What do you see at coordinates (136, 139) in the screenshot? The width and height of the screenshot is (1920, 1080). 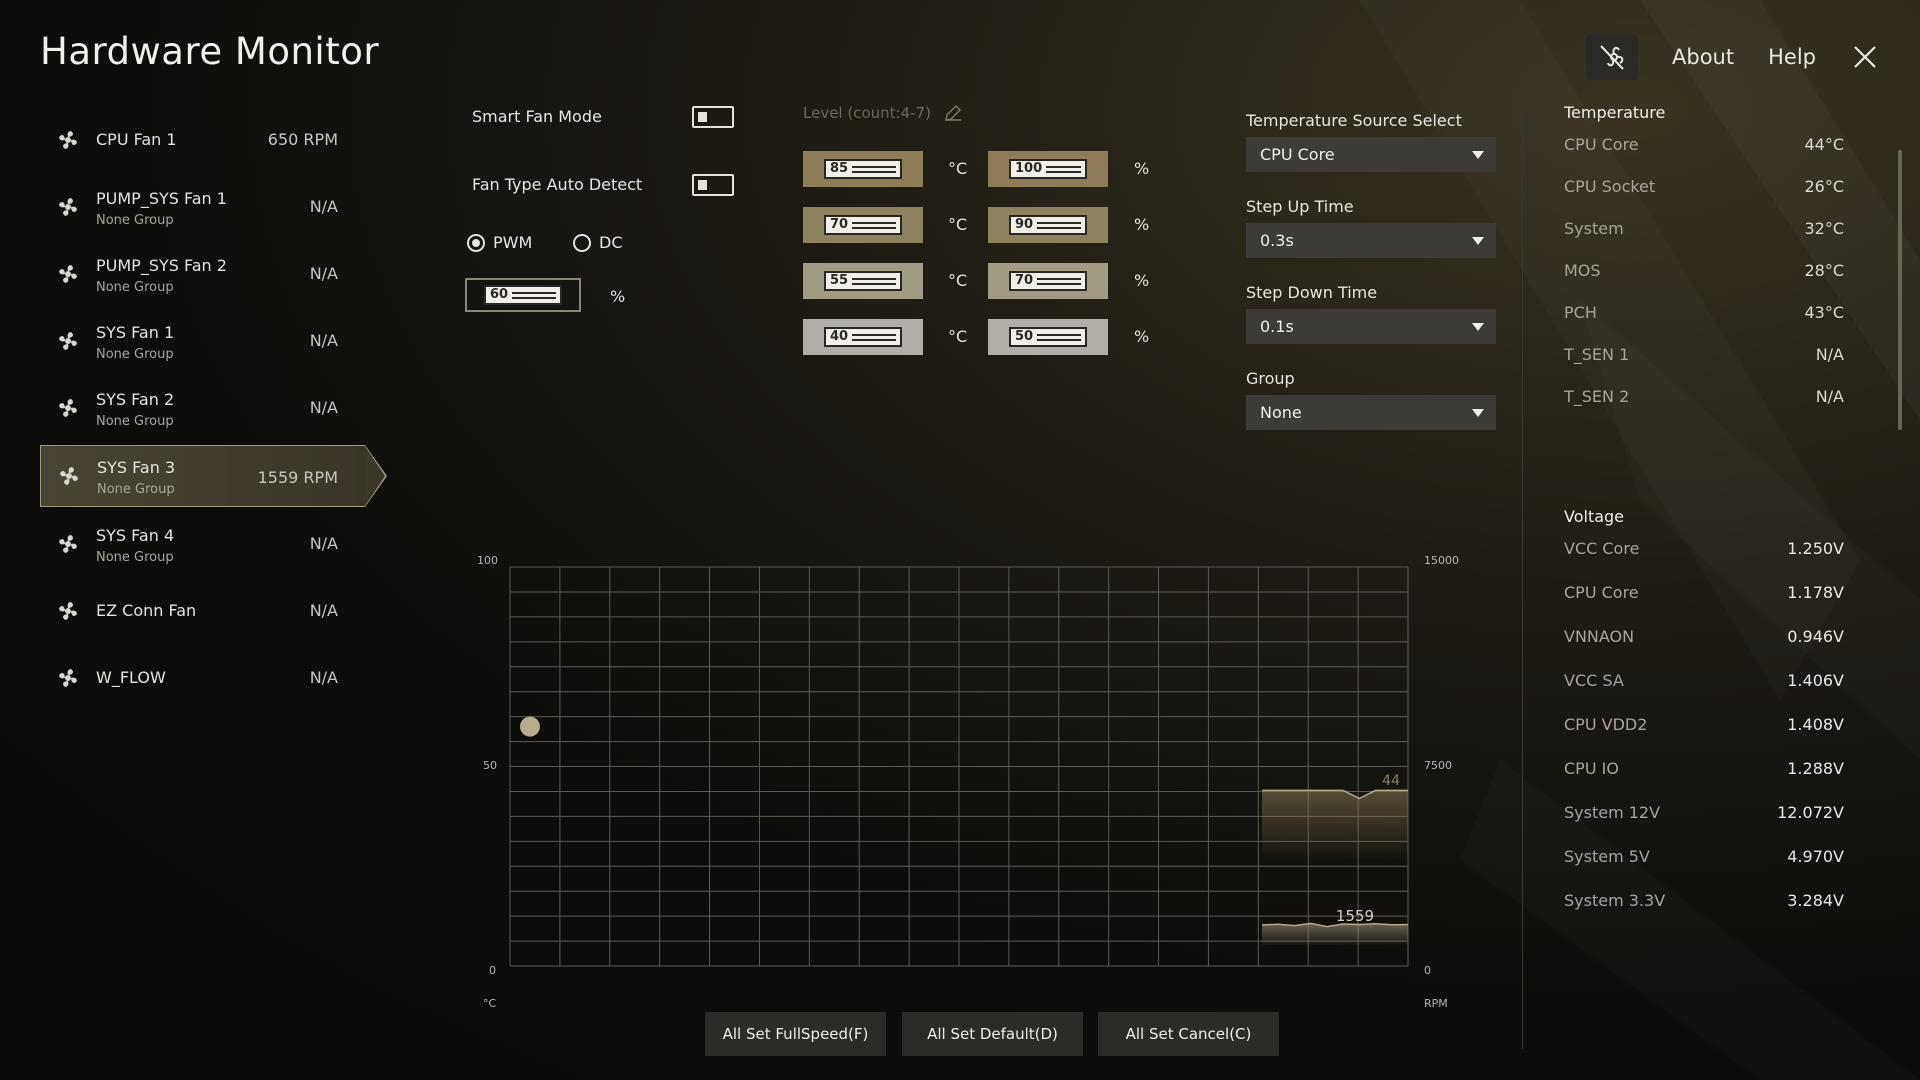 I see `fan-name: CPU Fan 1` at bounding box center [136, 139].